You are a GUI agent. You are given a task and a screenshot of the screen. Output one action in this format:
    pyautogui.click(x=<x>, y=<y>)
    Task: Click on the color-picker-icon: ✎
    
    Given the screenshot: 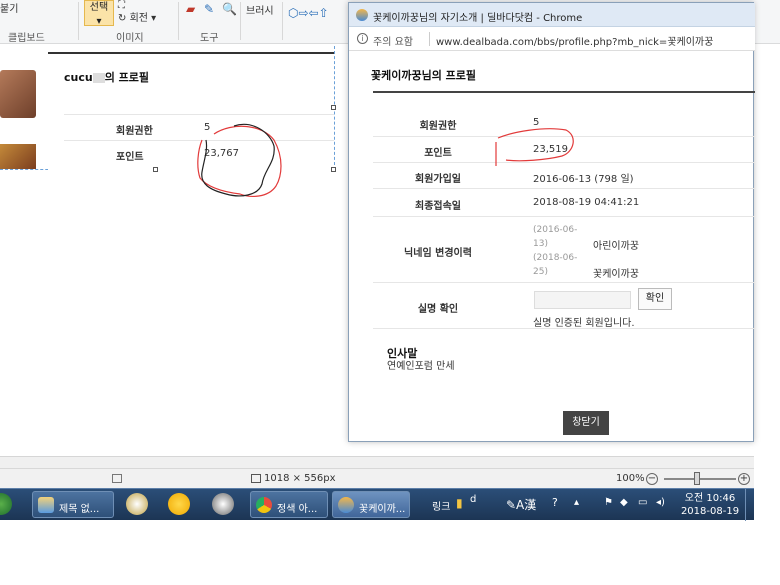 What is the action you would take?
    pyautogui.click(x=209, y=9)
    